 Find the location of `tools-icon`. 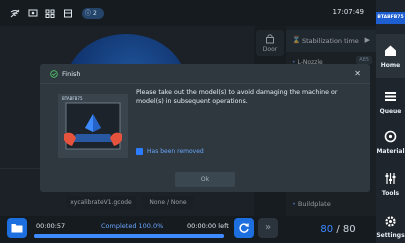

tools-icon is located at coordinates (390, 178).